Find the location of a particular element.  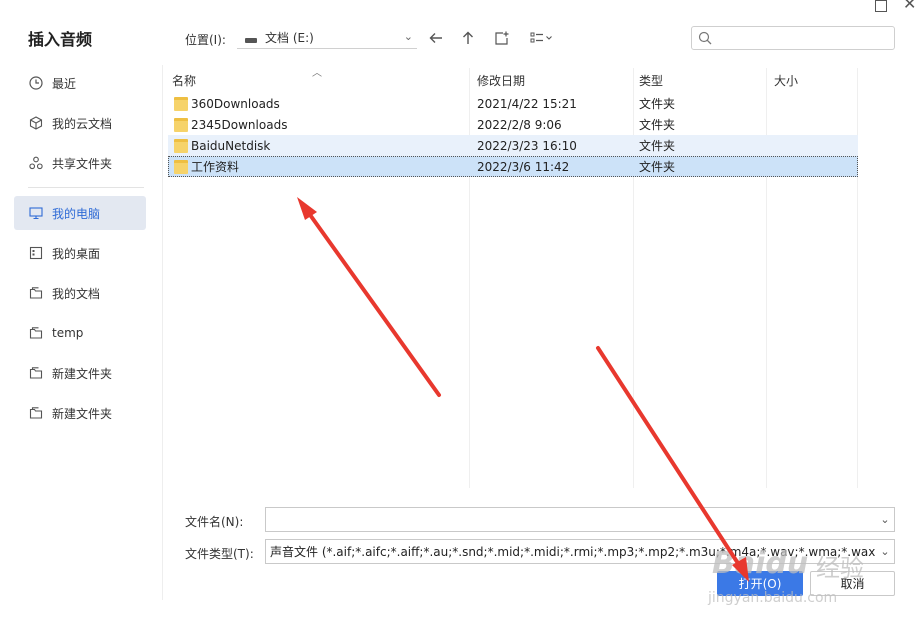

sidebar-item-cloud-docs: 我的云文档 is located at coordinates (80, 123).